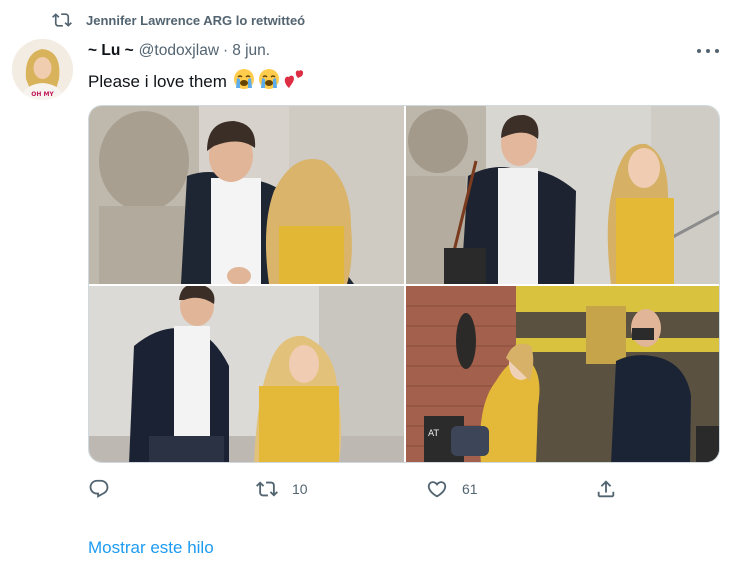 This screenshot has height=575, width=739. I want to click on author-handle: @todoxjlaw, so click(179, 51).